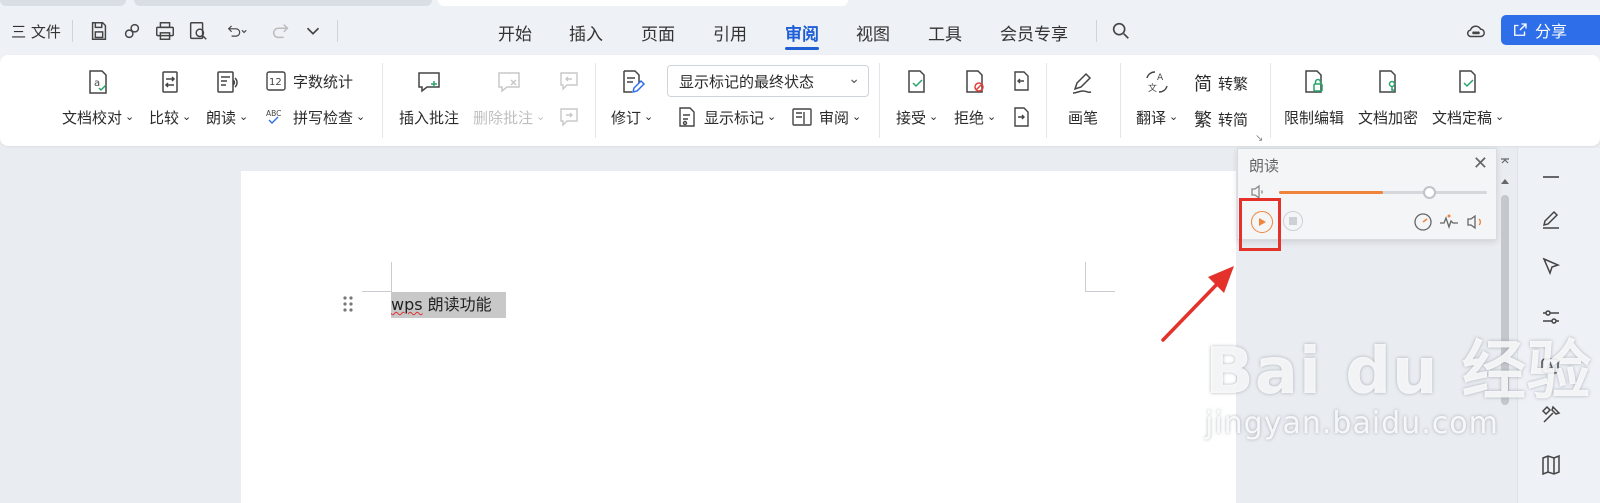 The width and height of the screenshot is (1600, 503). I want to click on link-icon, so click(132, 31).